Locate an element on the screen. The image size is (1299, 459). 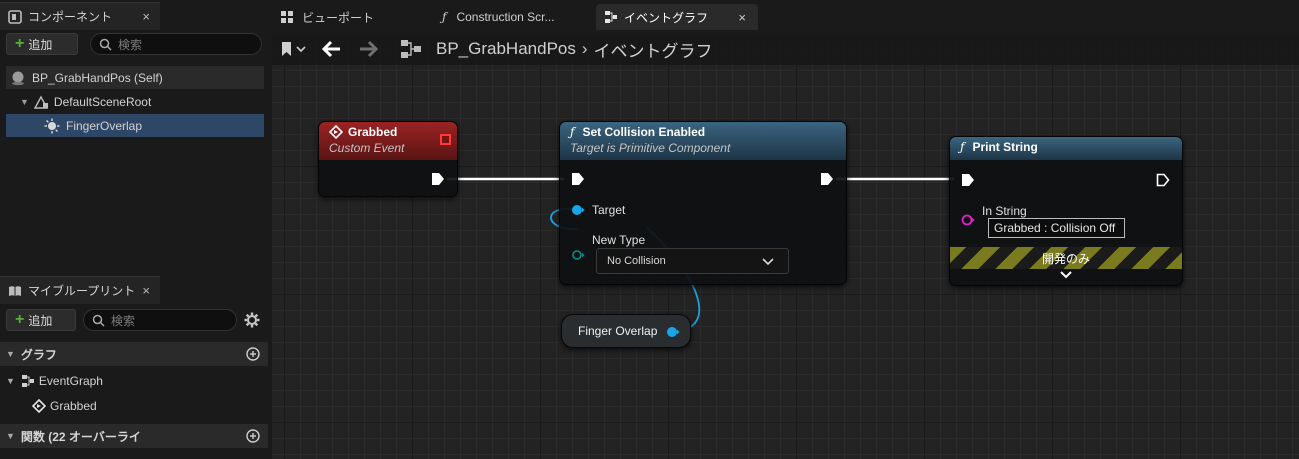
node-header: ƒ Print String is located at coordinates (1066, 148).